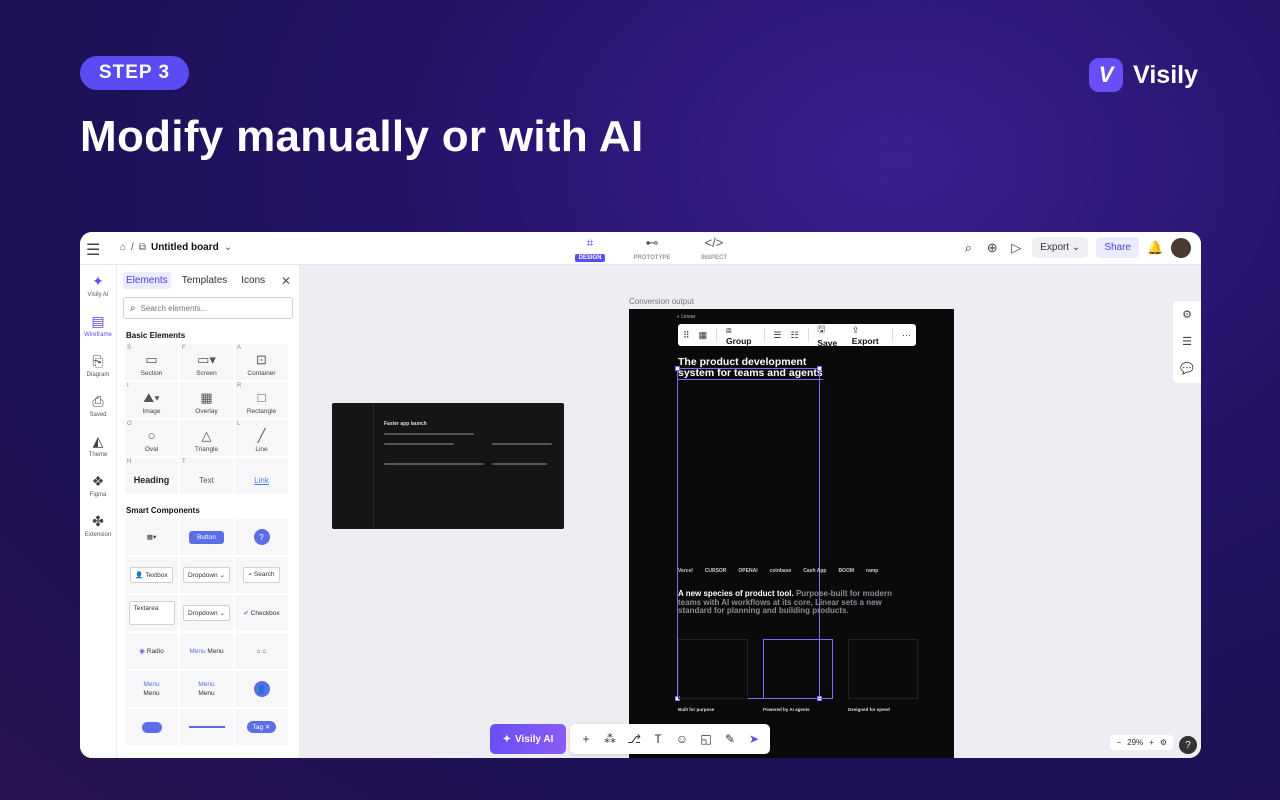  Describe the element at coordinates (634, 739) in the screenshot. I see `flow-tool-icon: ⎇` at that location.